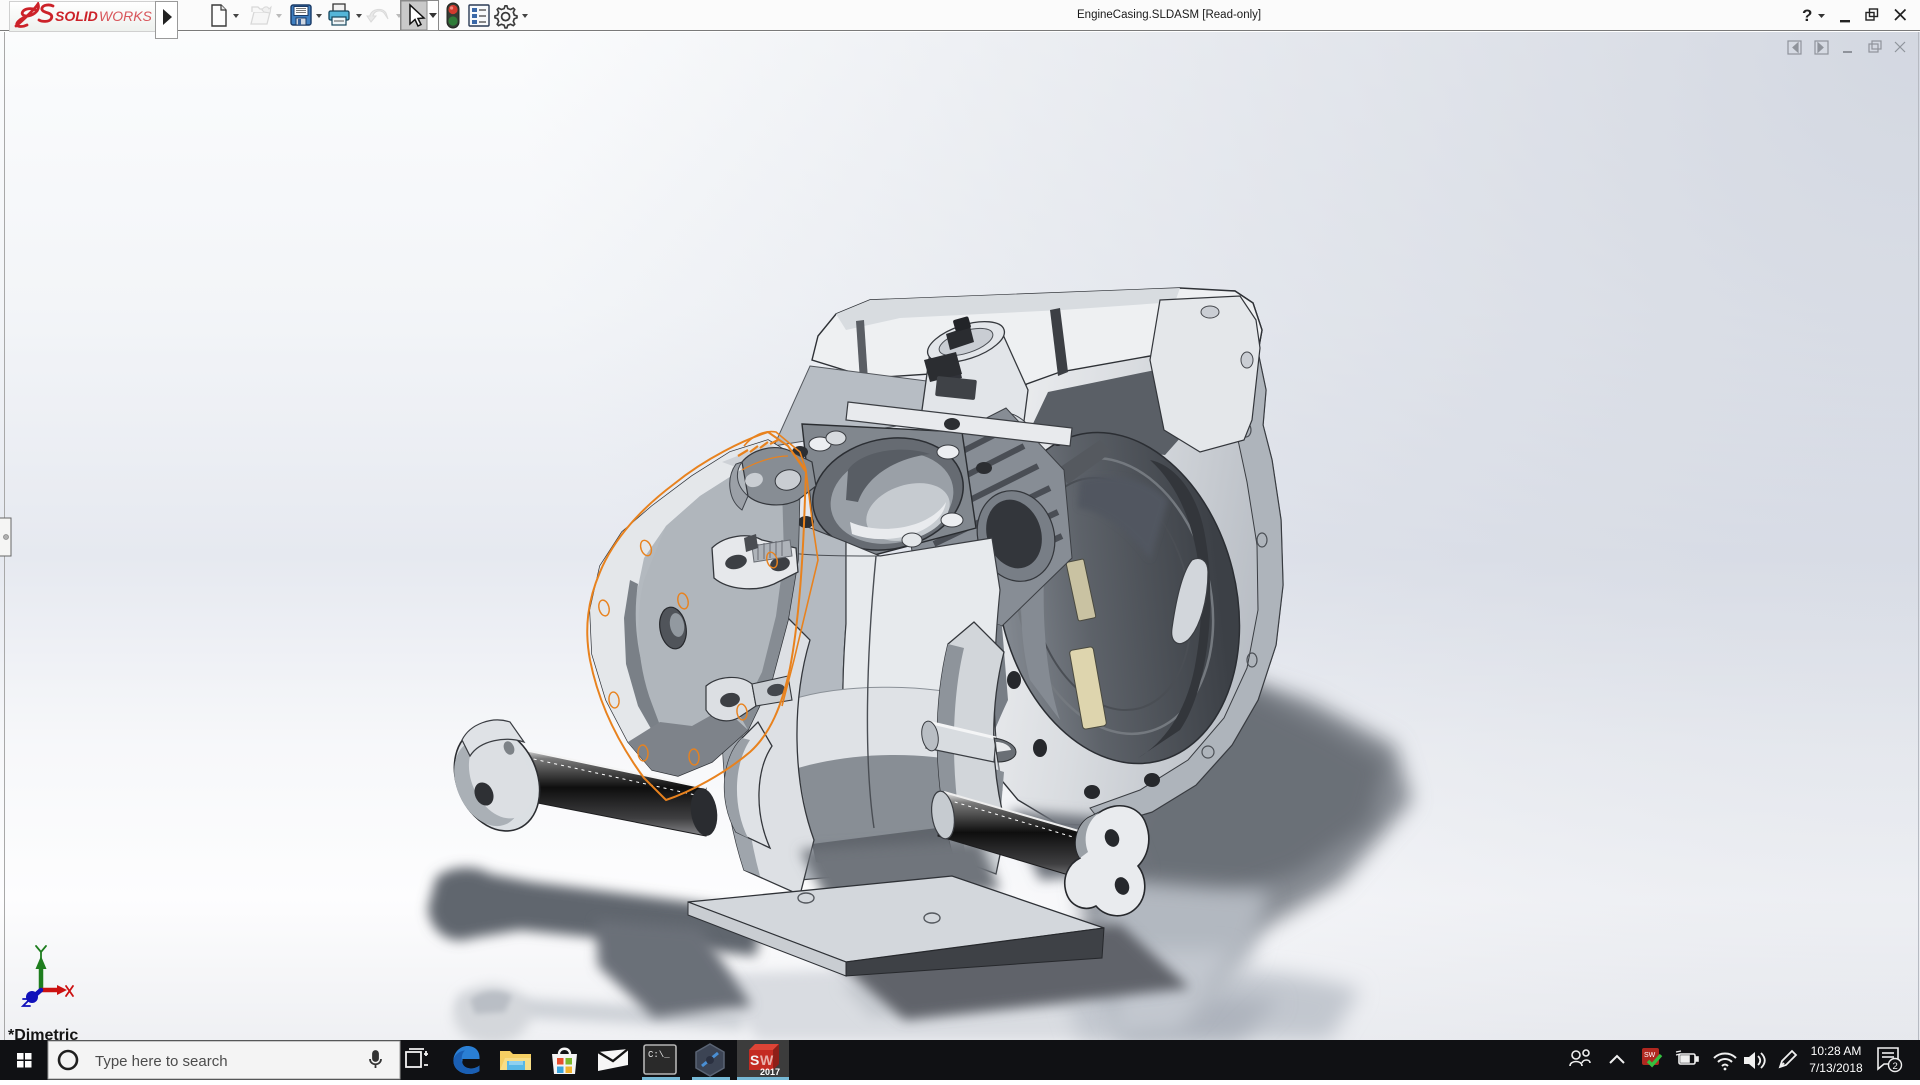  Describe the element at coordinates (1650, 1055) in the screenshot. I see `svg-text: SW` at that location.